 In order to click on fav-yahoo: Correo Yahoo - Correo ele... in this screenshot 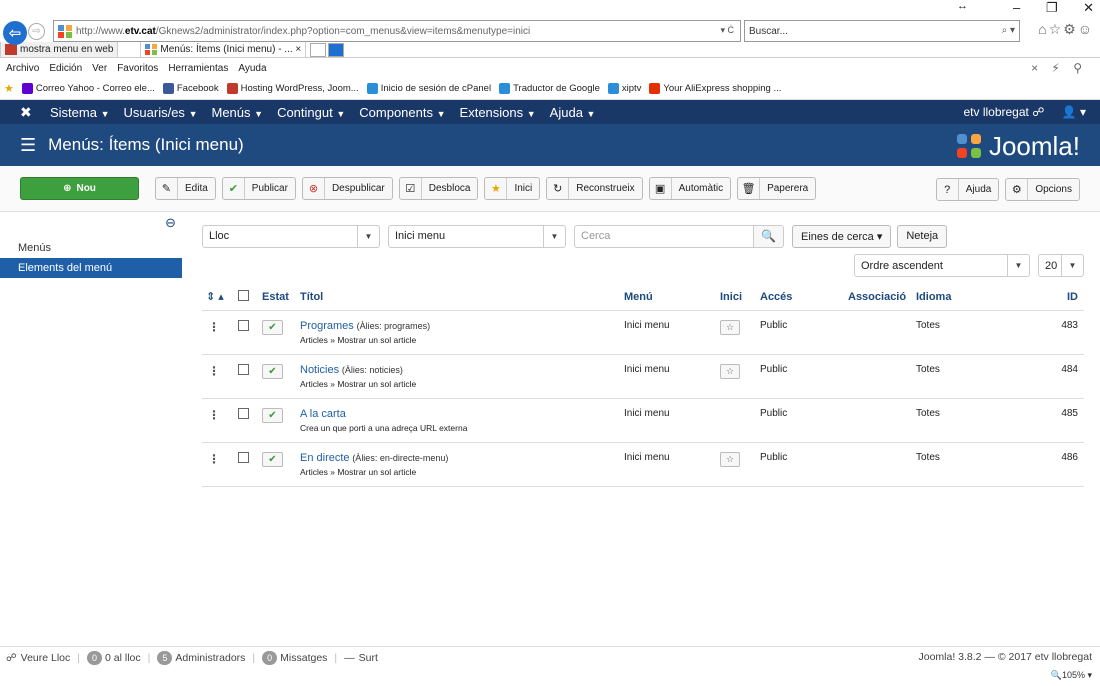, I will do `click(88, 88)`.